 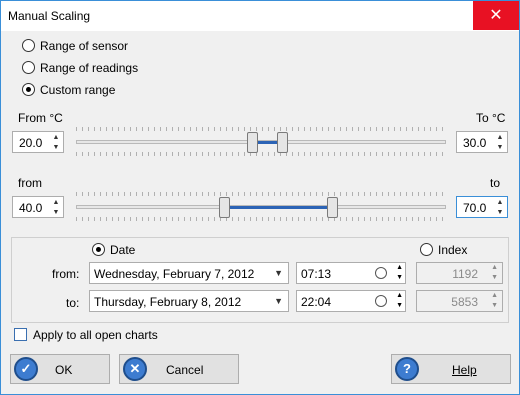 What do you see at coordinates (66, 274) in the screenshot?
I see `sel-from-label: from:` at bounding box center [66, 274].